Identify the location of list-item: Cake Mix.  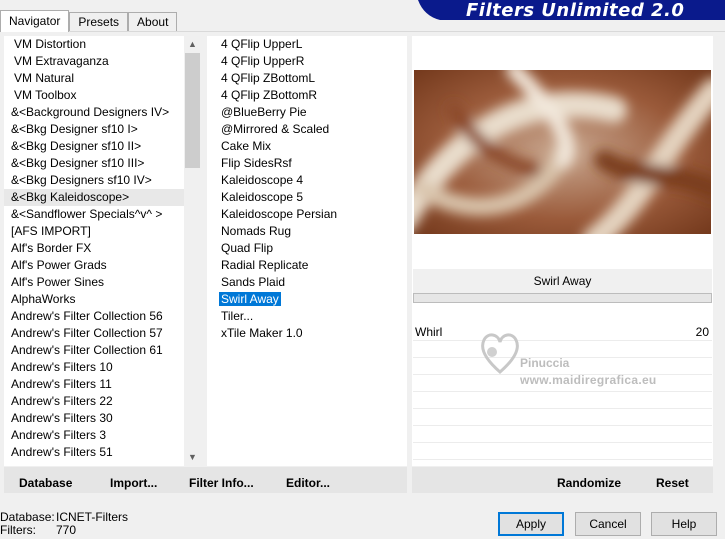
(307, 146).